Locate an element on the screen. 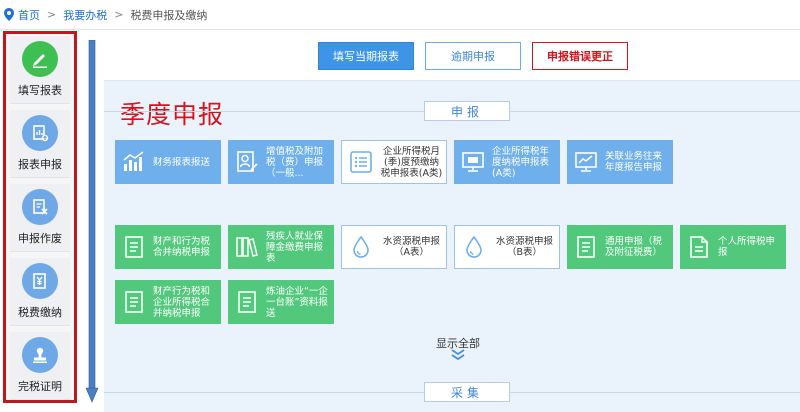 The height and width of the screenshot is (412, 800). card-disability-fund: 残疾人就业保障金缴费申报表 is located at coordinates (281, 247).